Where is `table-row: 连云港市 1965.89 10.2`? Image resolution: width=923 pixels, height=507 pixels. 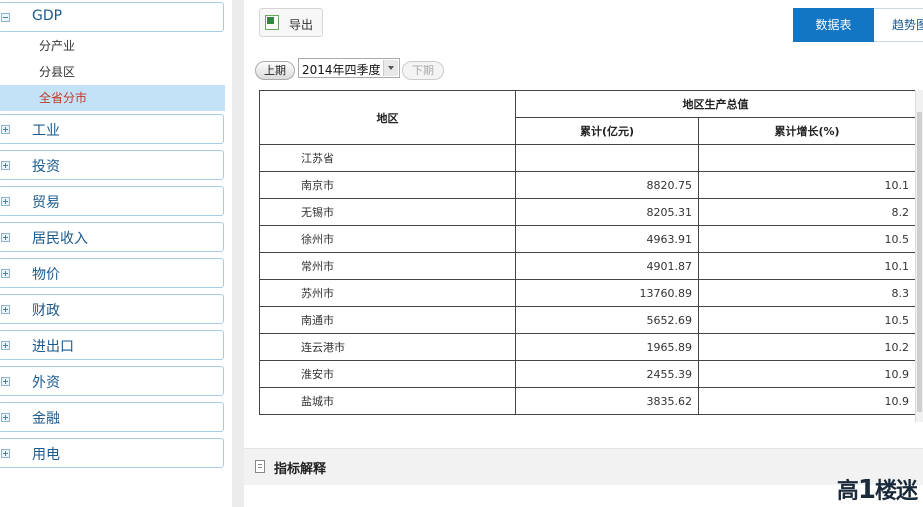
table-row: 连云港市 1965.89 10.2 is located at coordinates (587, 347).